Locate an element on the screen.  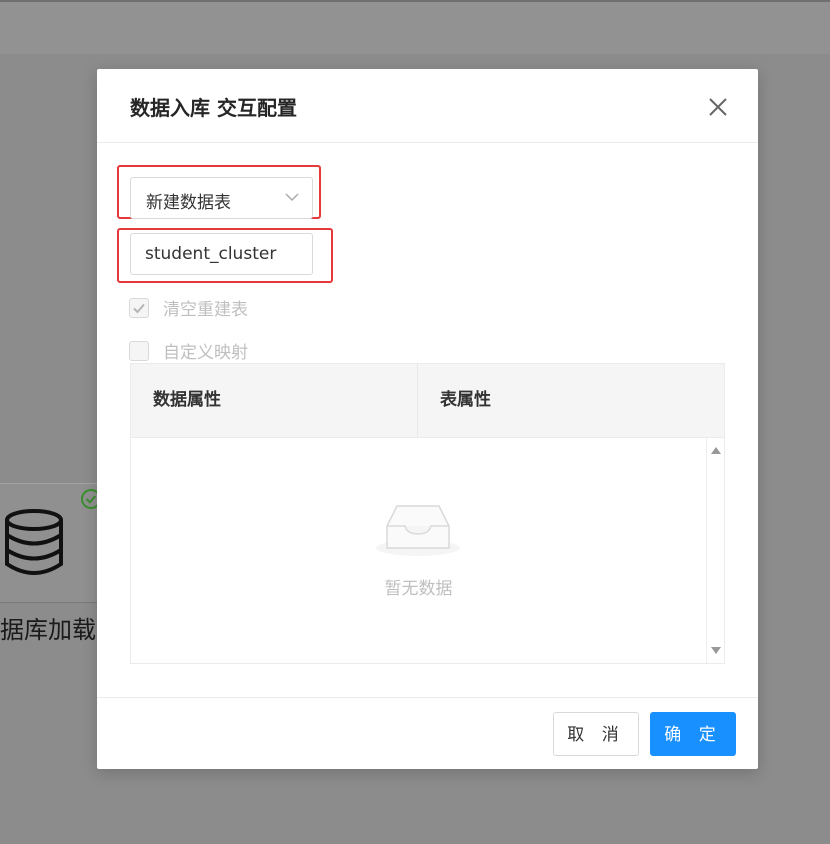
header-divider is located at coordinates (417, 400).